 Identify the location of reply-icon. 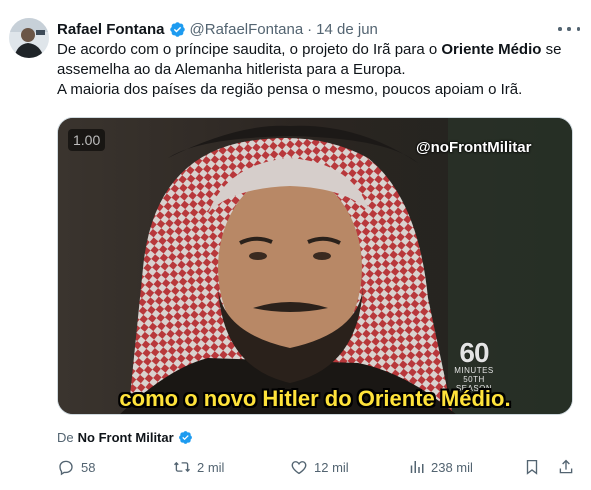
(66, 468).